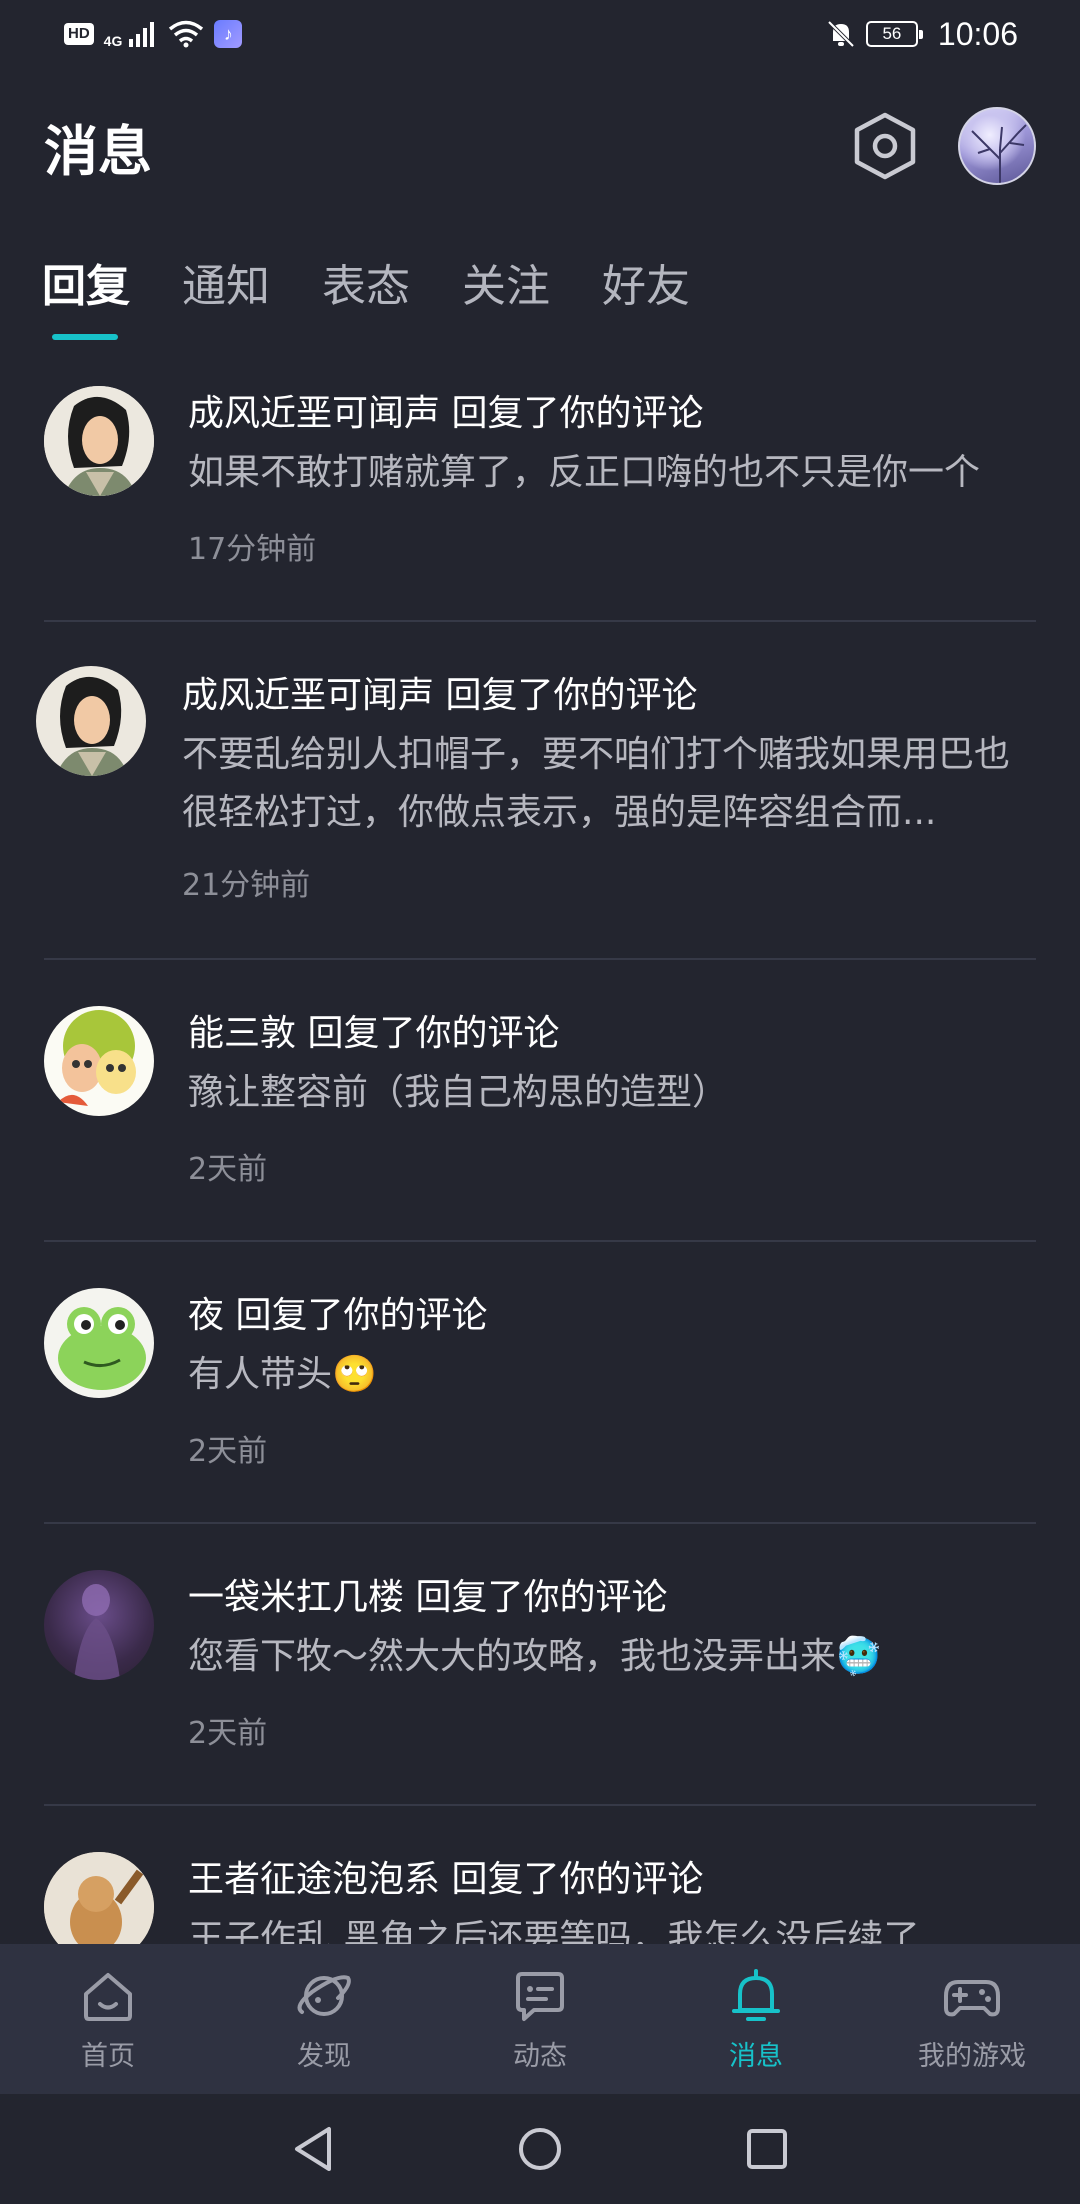  What do you see at coordinates (540, 146) in the screenshot?
I see `page-header: 消息` at bounding box center [540, 146].